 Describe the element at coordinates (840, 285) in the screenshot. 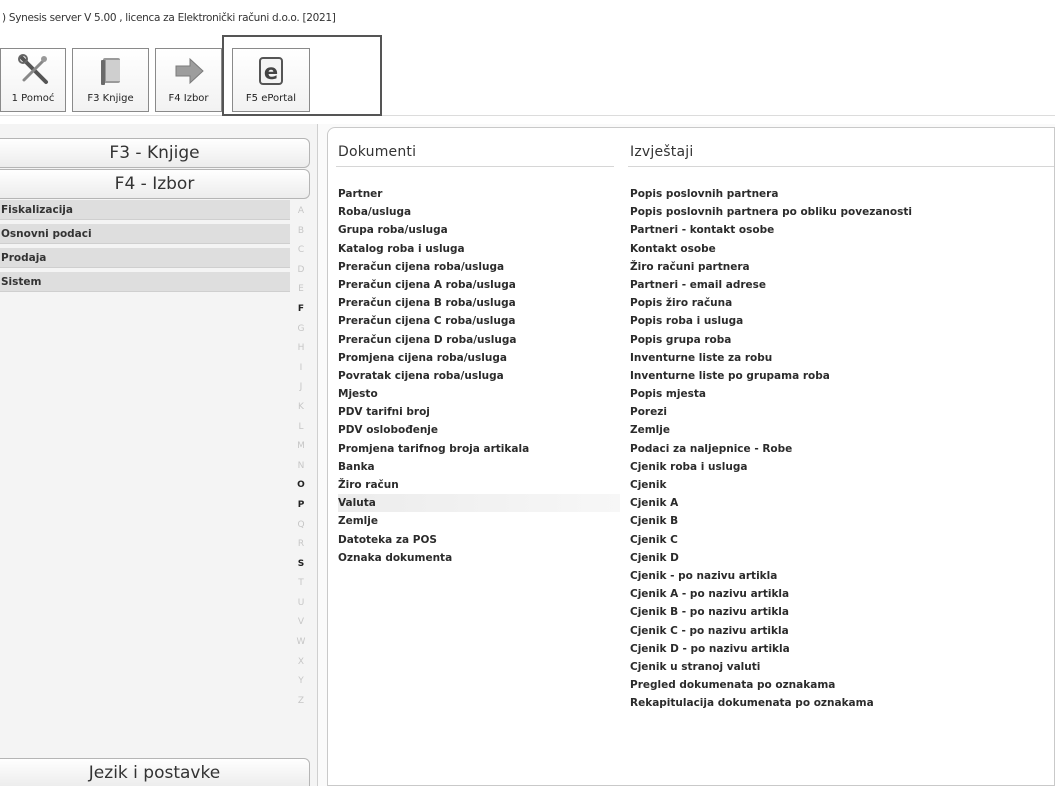

I see `izvjestaji-item: Partneri - email adrese` at that location.